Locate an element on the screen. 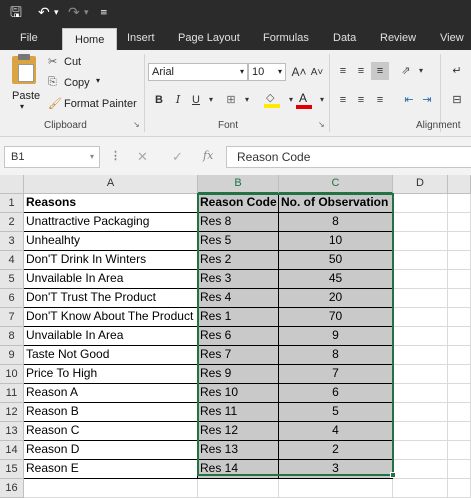  reason-code-cell: Res 10 is located at coordinates (238, 393).